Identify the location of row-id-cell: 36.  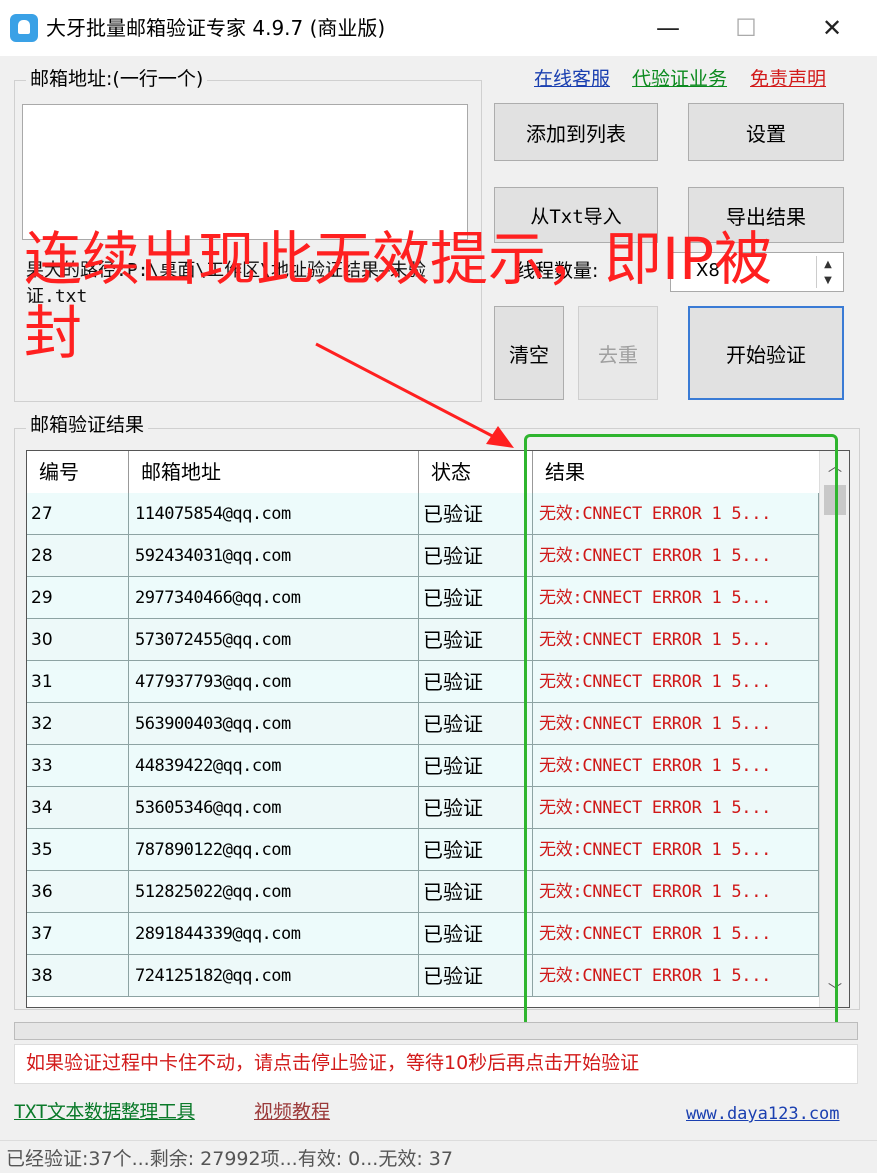
(78, 892).